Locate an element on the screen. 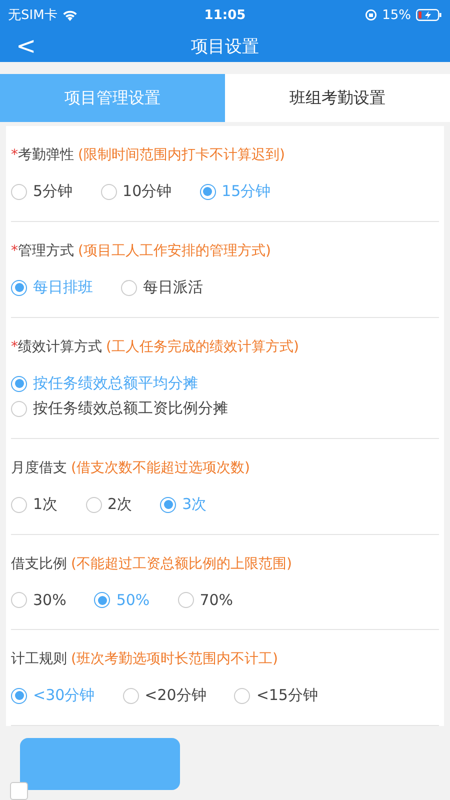 Image resolution: width=450 pixels, height=800 pixels. page-title: 项目设置 is located at coordinates (225, 47).